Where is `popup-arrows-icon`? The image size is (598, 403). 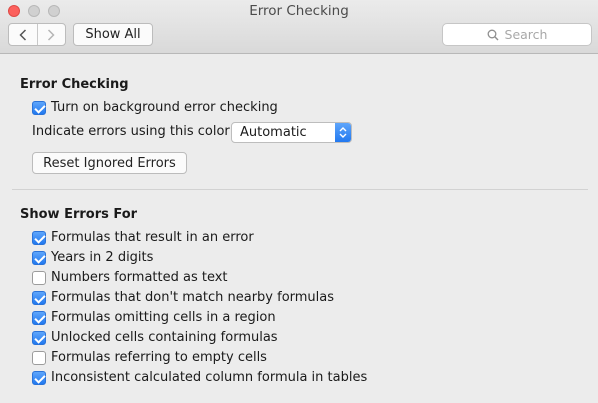 popup-arrows-icon is located at coordinates (343, 132).